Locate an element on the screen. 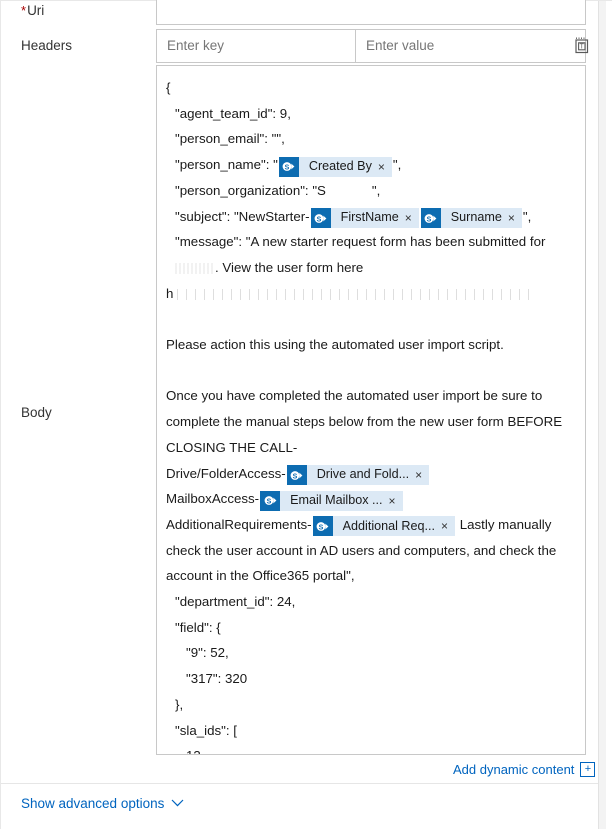  body-line: h is located at coordinates (370, 294).